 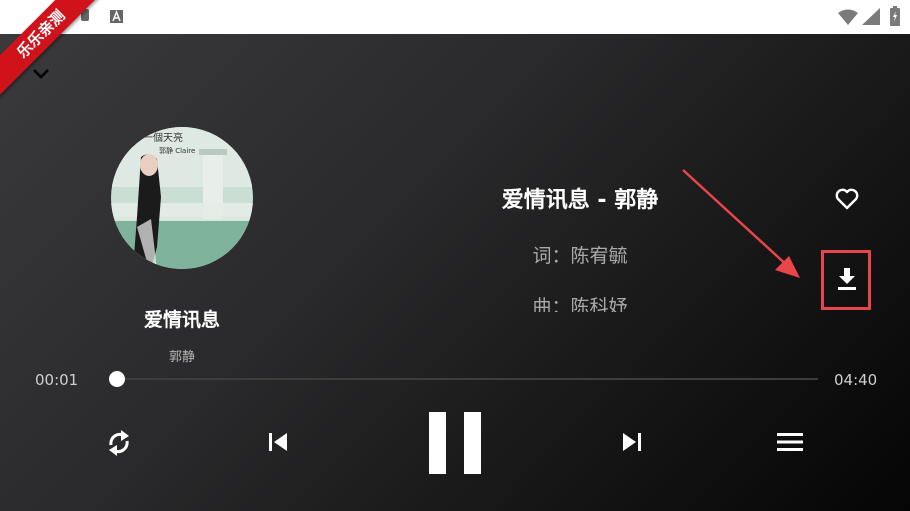 What do you see at coordinates (181, 357) in the screenshot?
I see `artist-name: 郭静` at bounding box center [181, 357].